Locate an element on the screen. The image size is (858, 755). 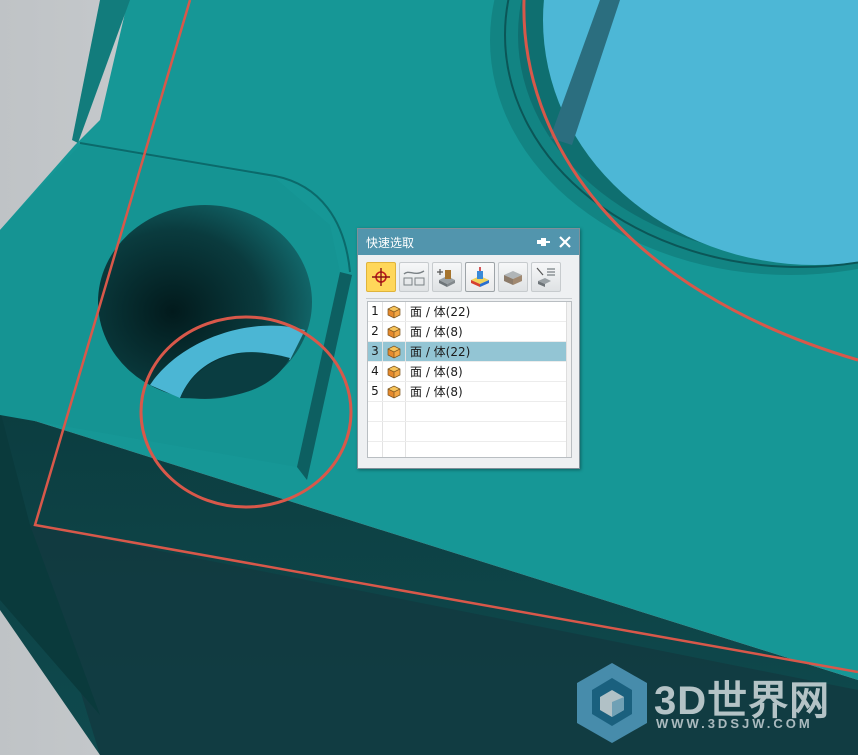
list-scrollbar is located at coordinates (568, 379).